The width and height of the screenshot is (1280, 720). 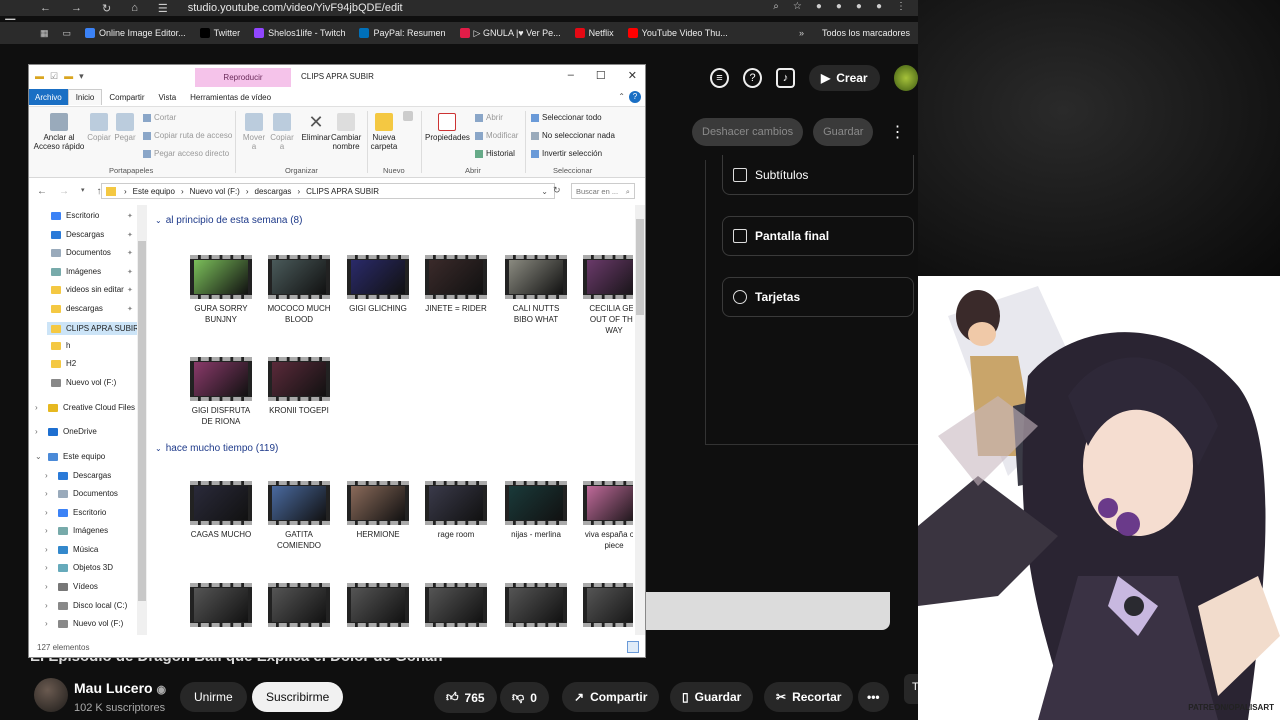 I want to click on tab-share: Compartir, so click(x=126, y=97).